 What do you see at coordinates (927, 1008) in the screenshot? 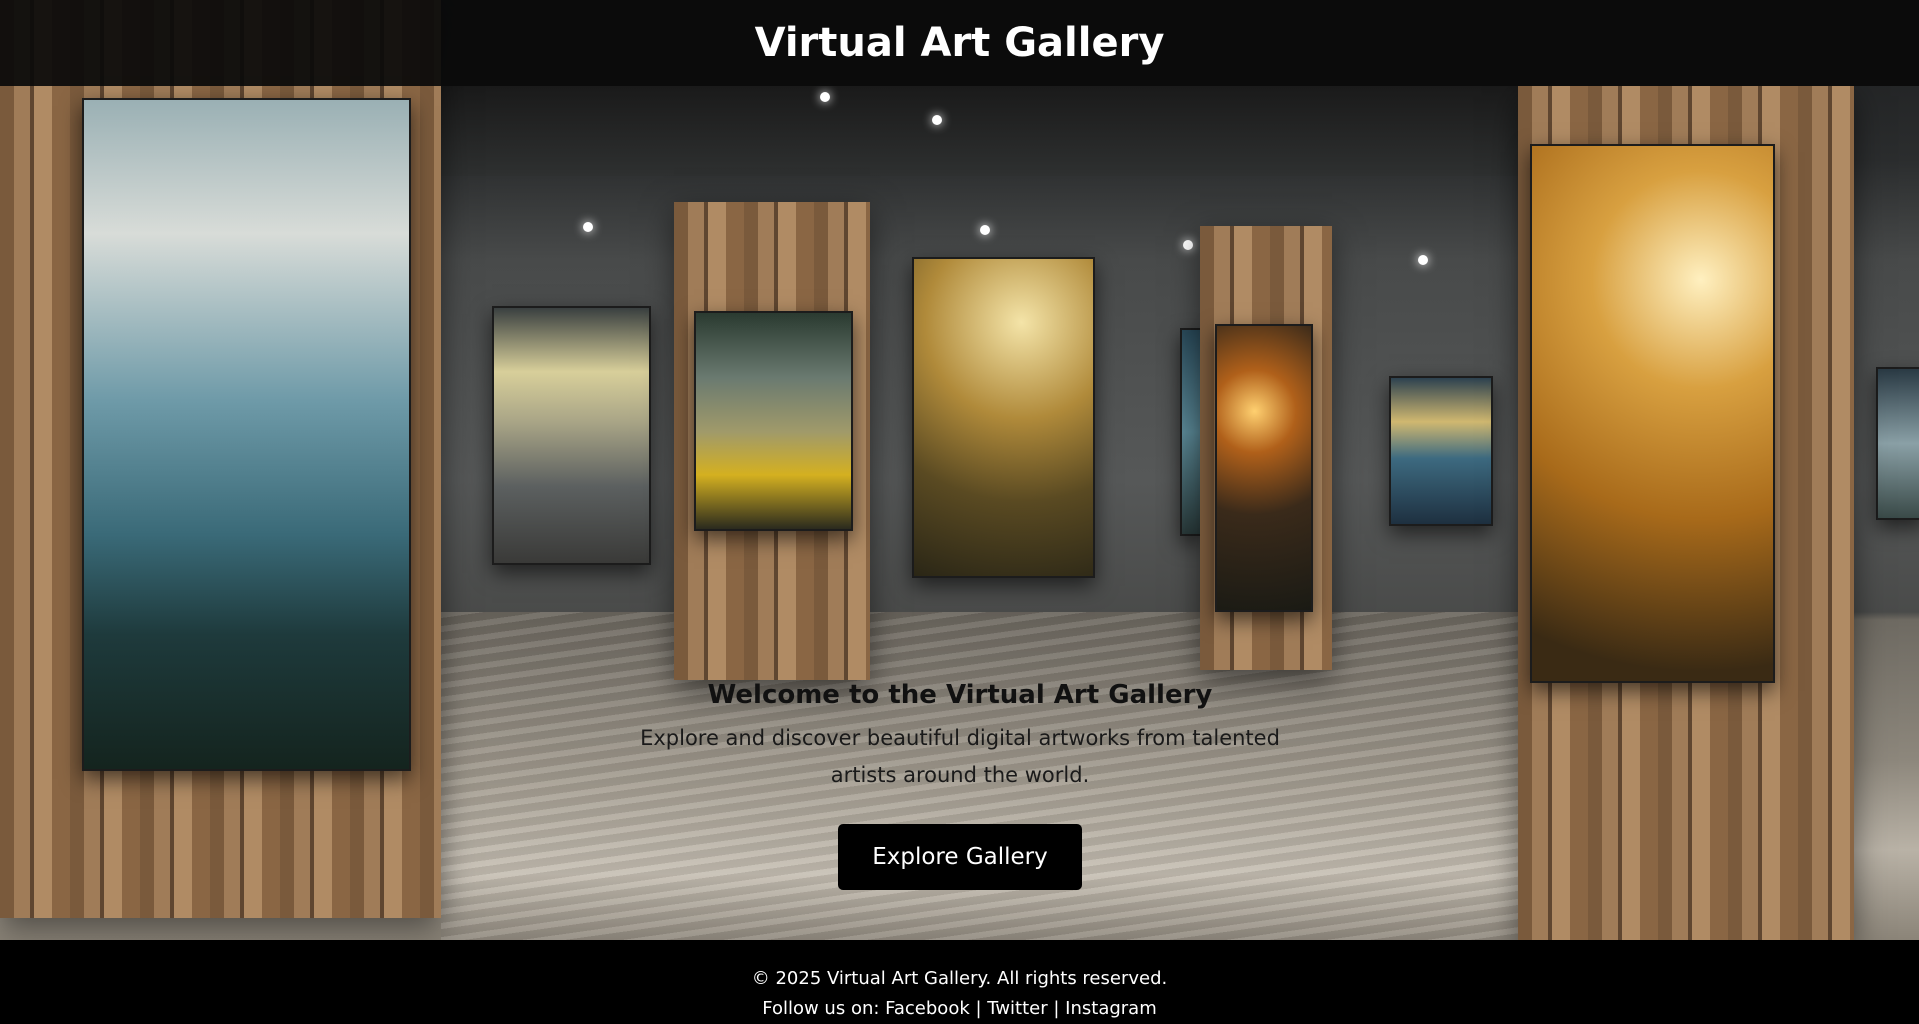
I see `facebook-link: Facebook` at bounding box center [927, 1008].